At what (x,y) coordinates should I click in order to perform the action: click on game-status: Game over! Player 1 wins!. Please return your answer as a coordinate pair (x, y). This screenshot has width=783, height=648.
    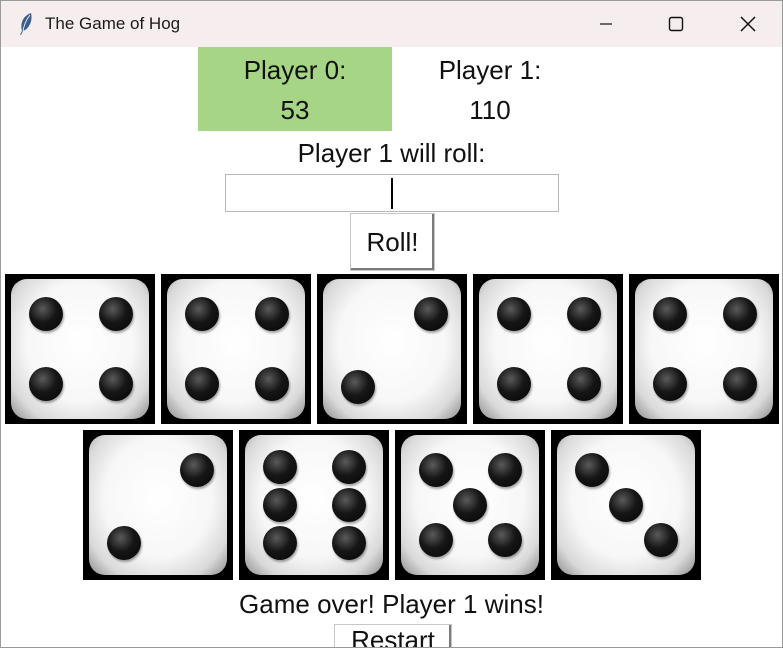
    Looking at the image, I should click on (391, 604).